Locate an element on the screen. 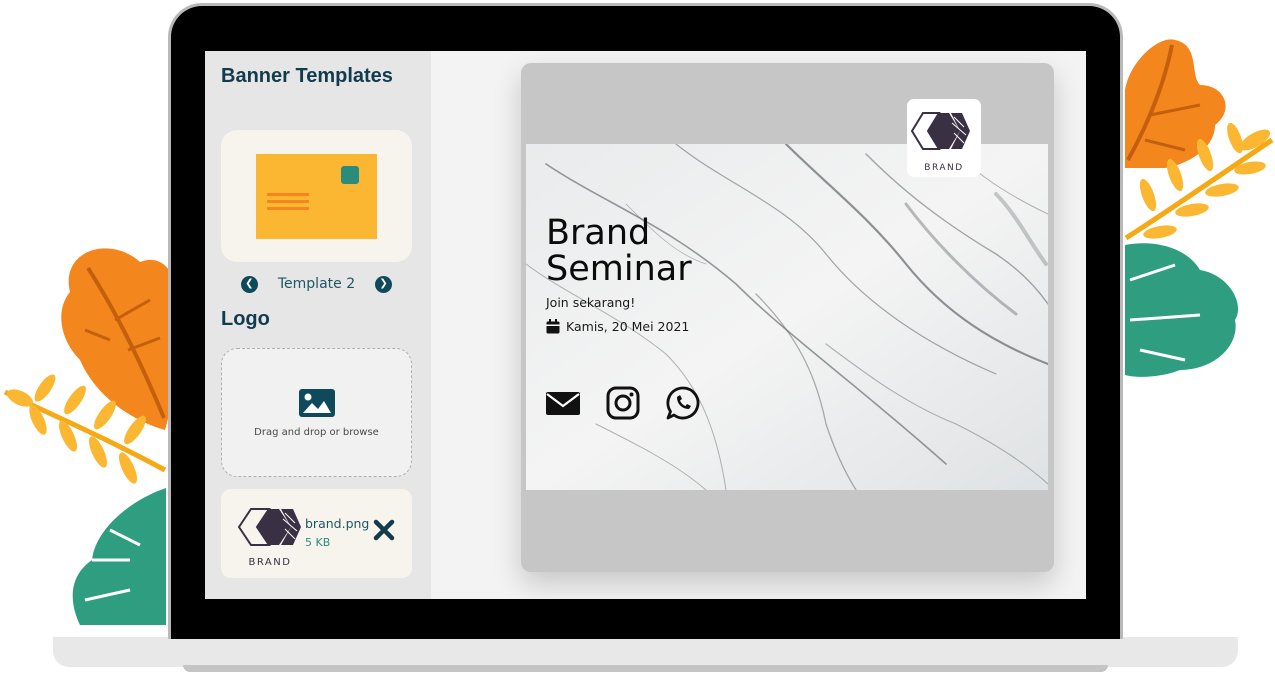  envelope-icon is located at coordinates (563, 403).